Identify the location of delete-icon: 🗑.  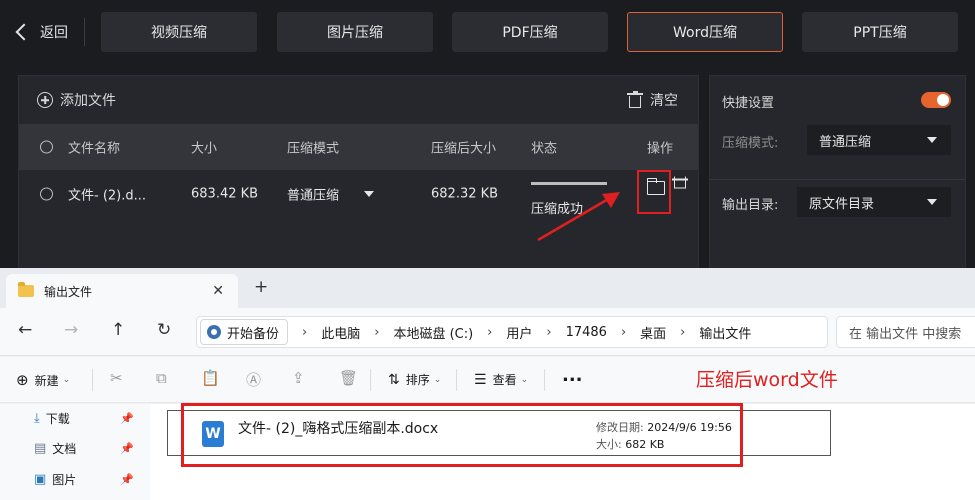
(348, 378).